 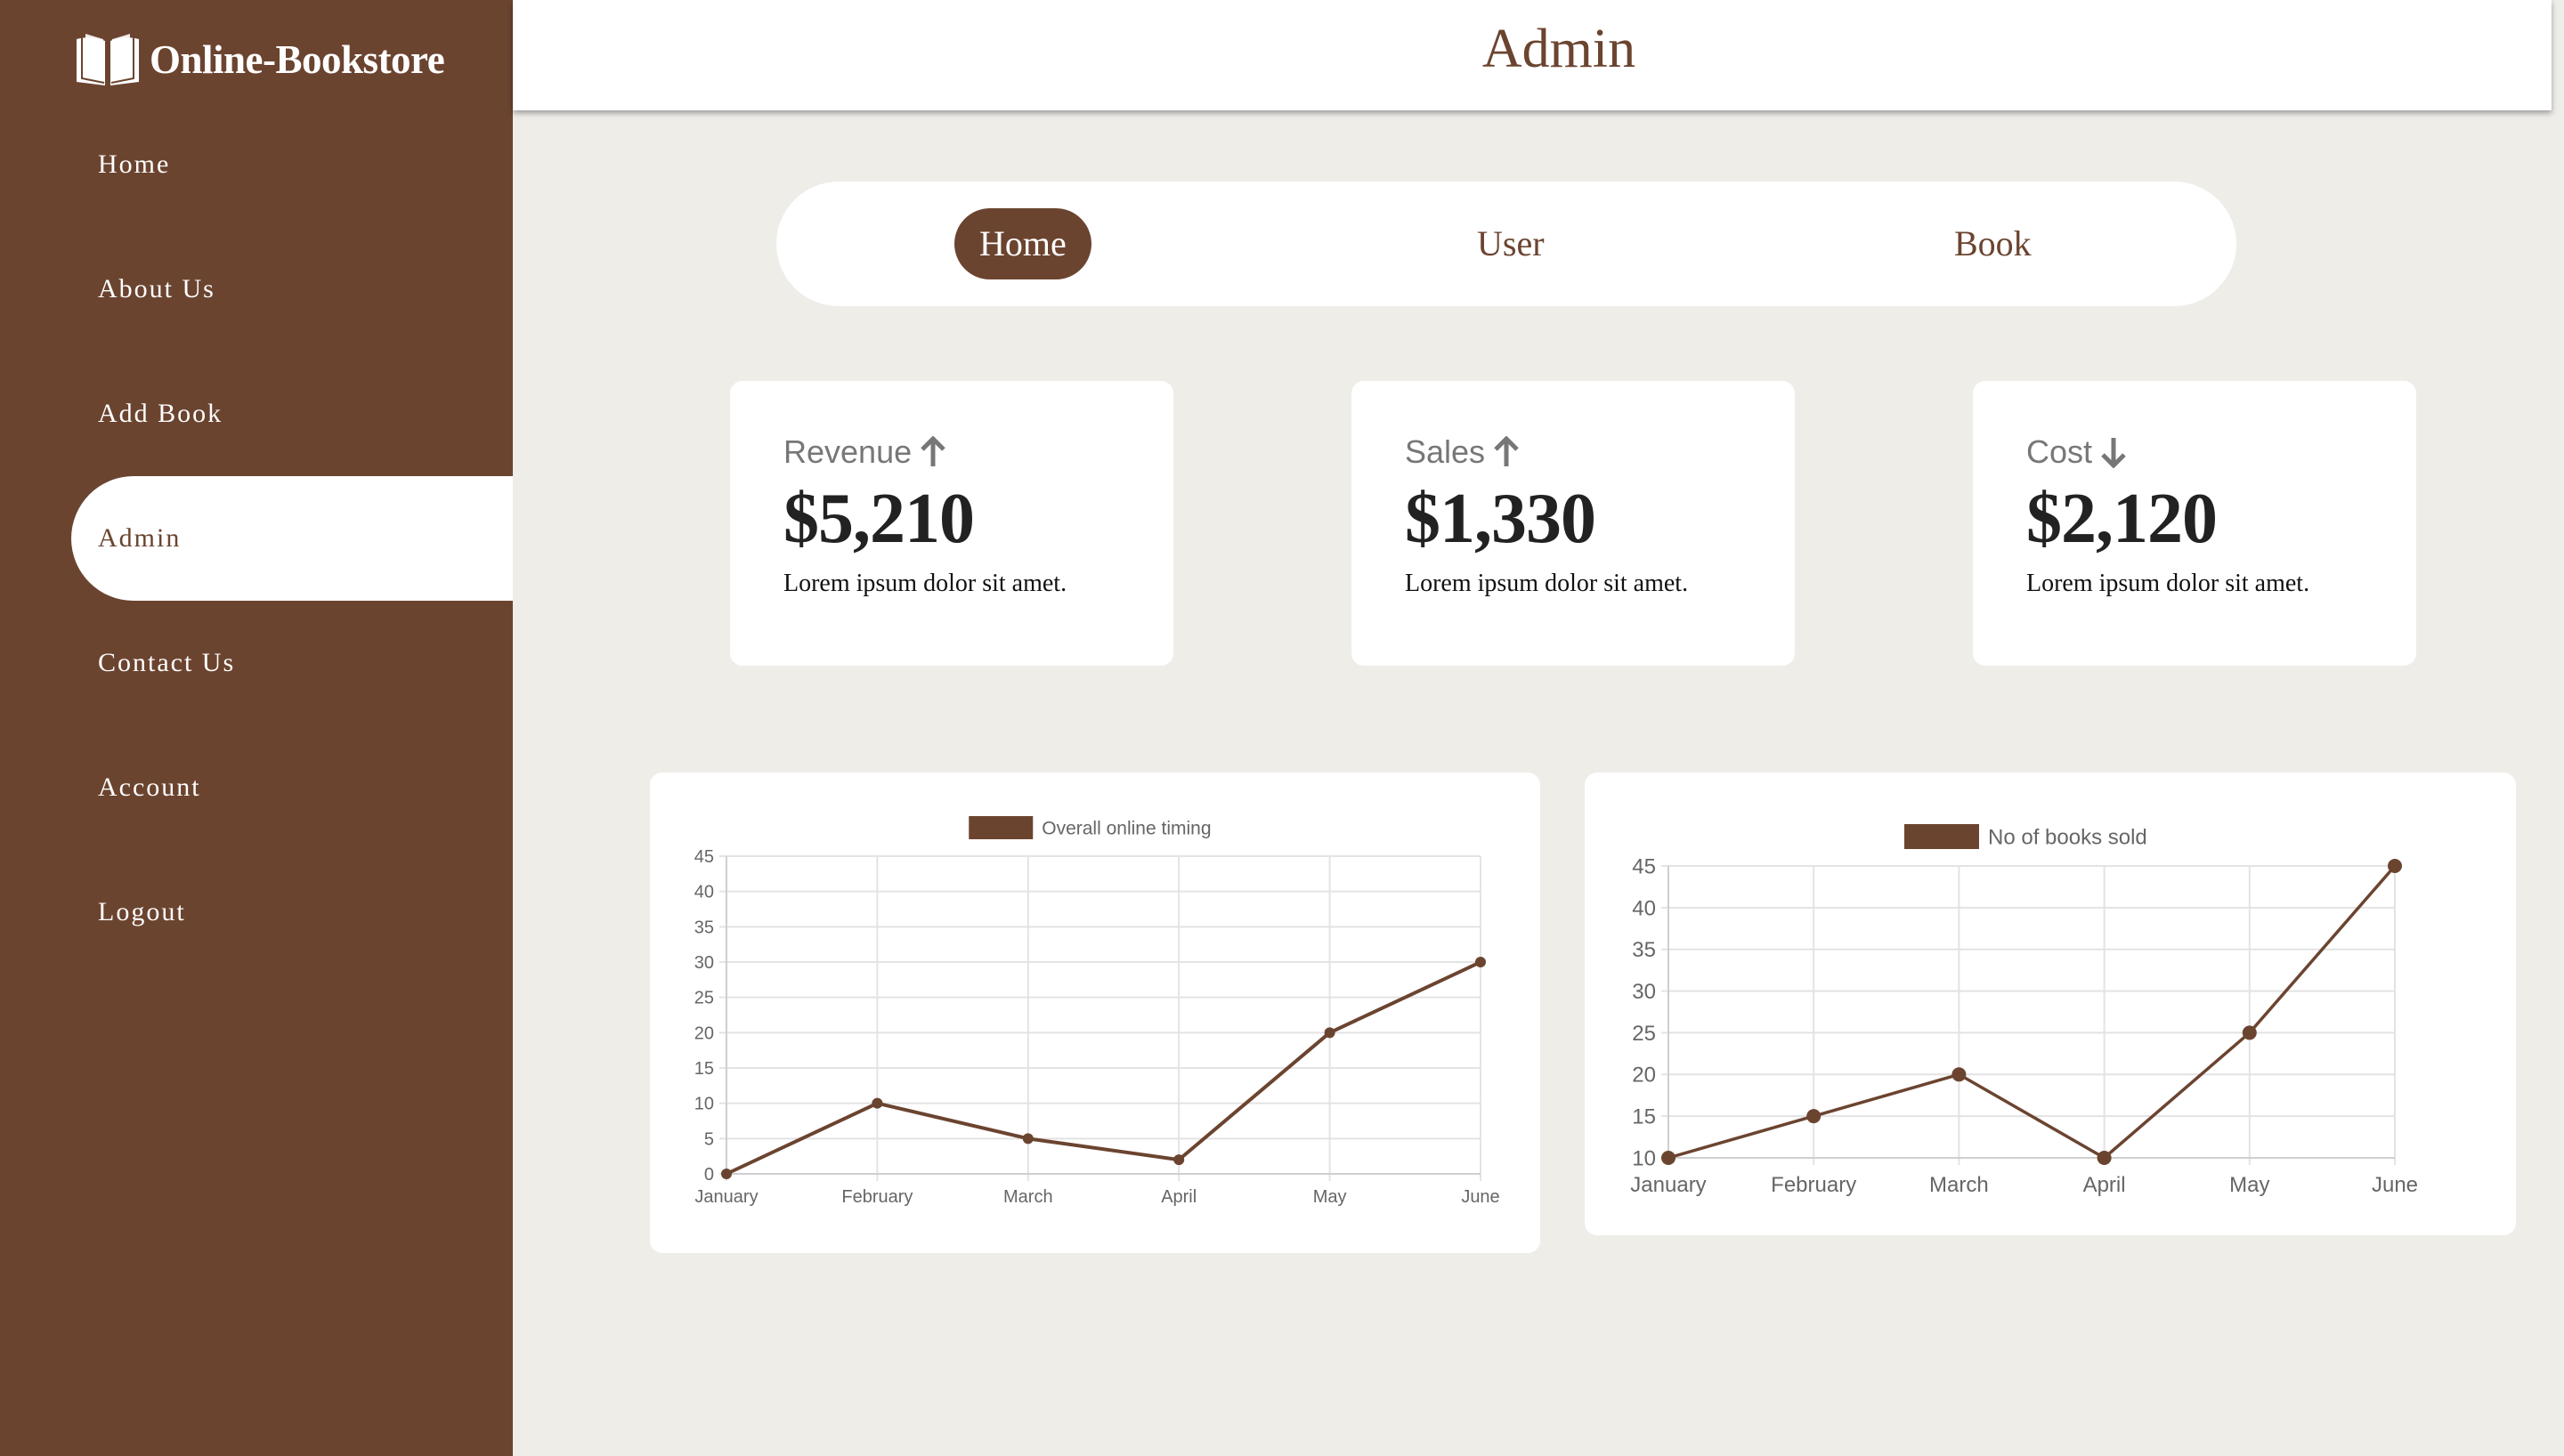 I want to click on arrow-down-icon, so click(x=2113, y=453).